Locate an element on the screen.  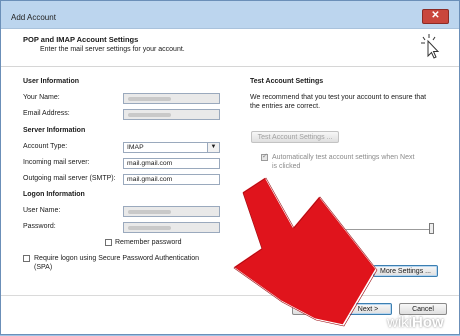
test-settings-desc-2: the entries are correct. is located at coordinates (285, 106).